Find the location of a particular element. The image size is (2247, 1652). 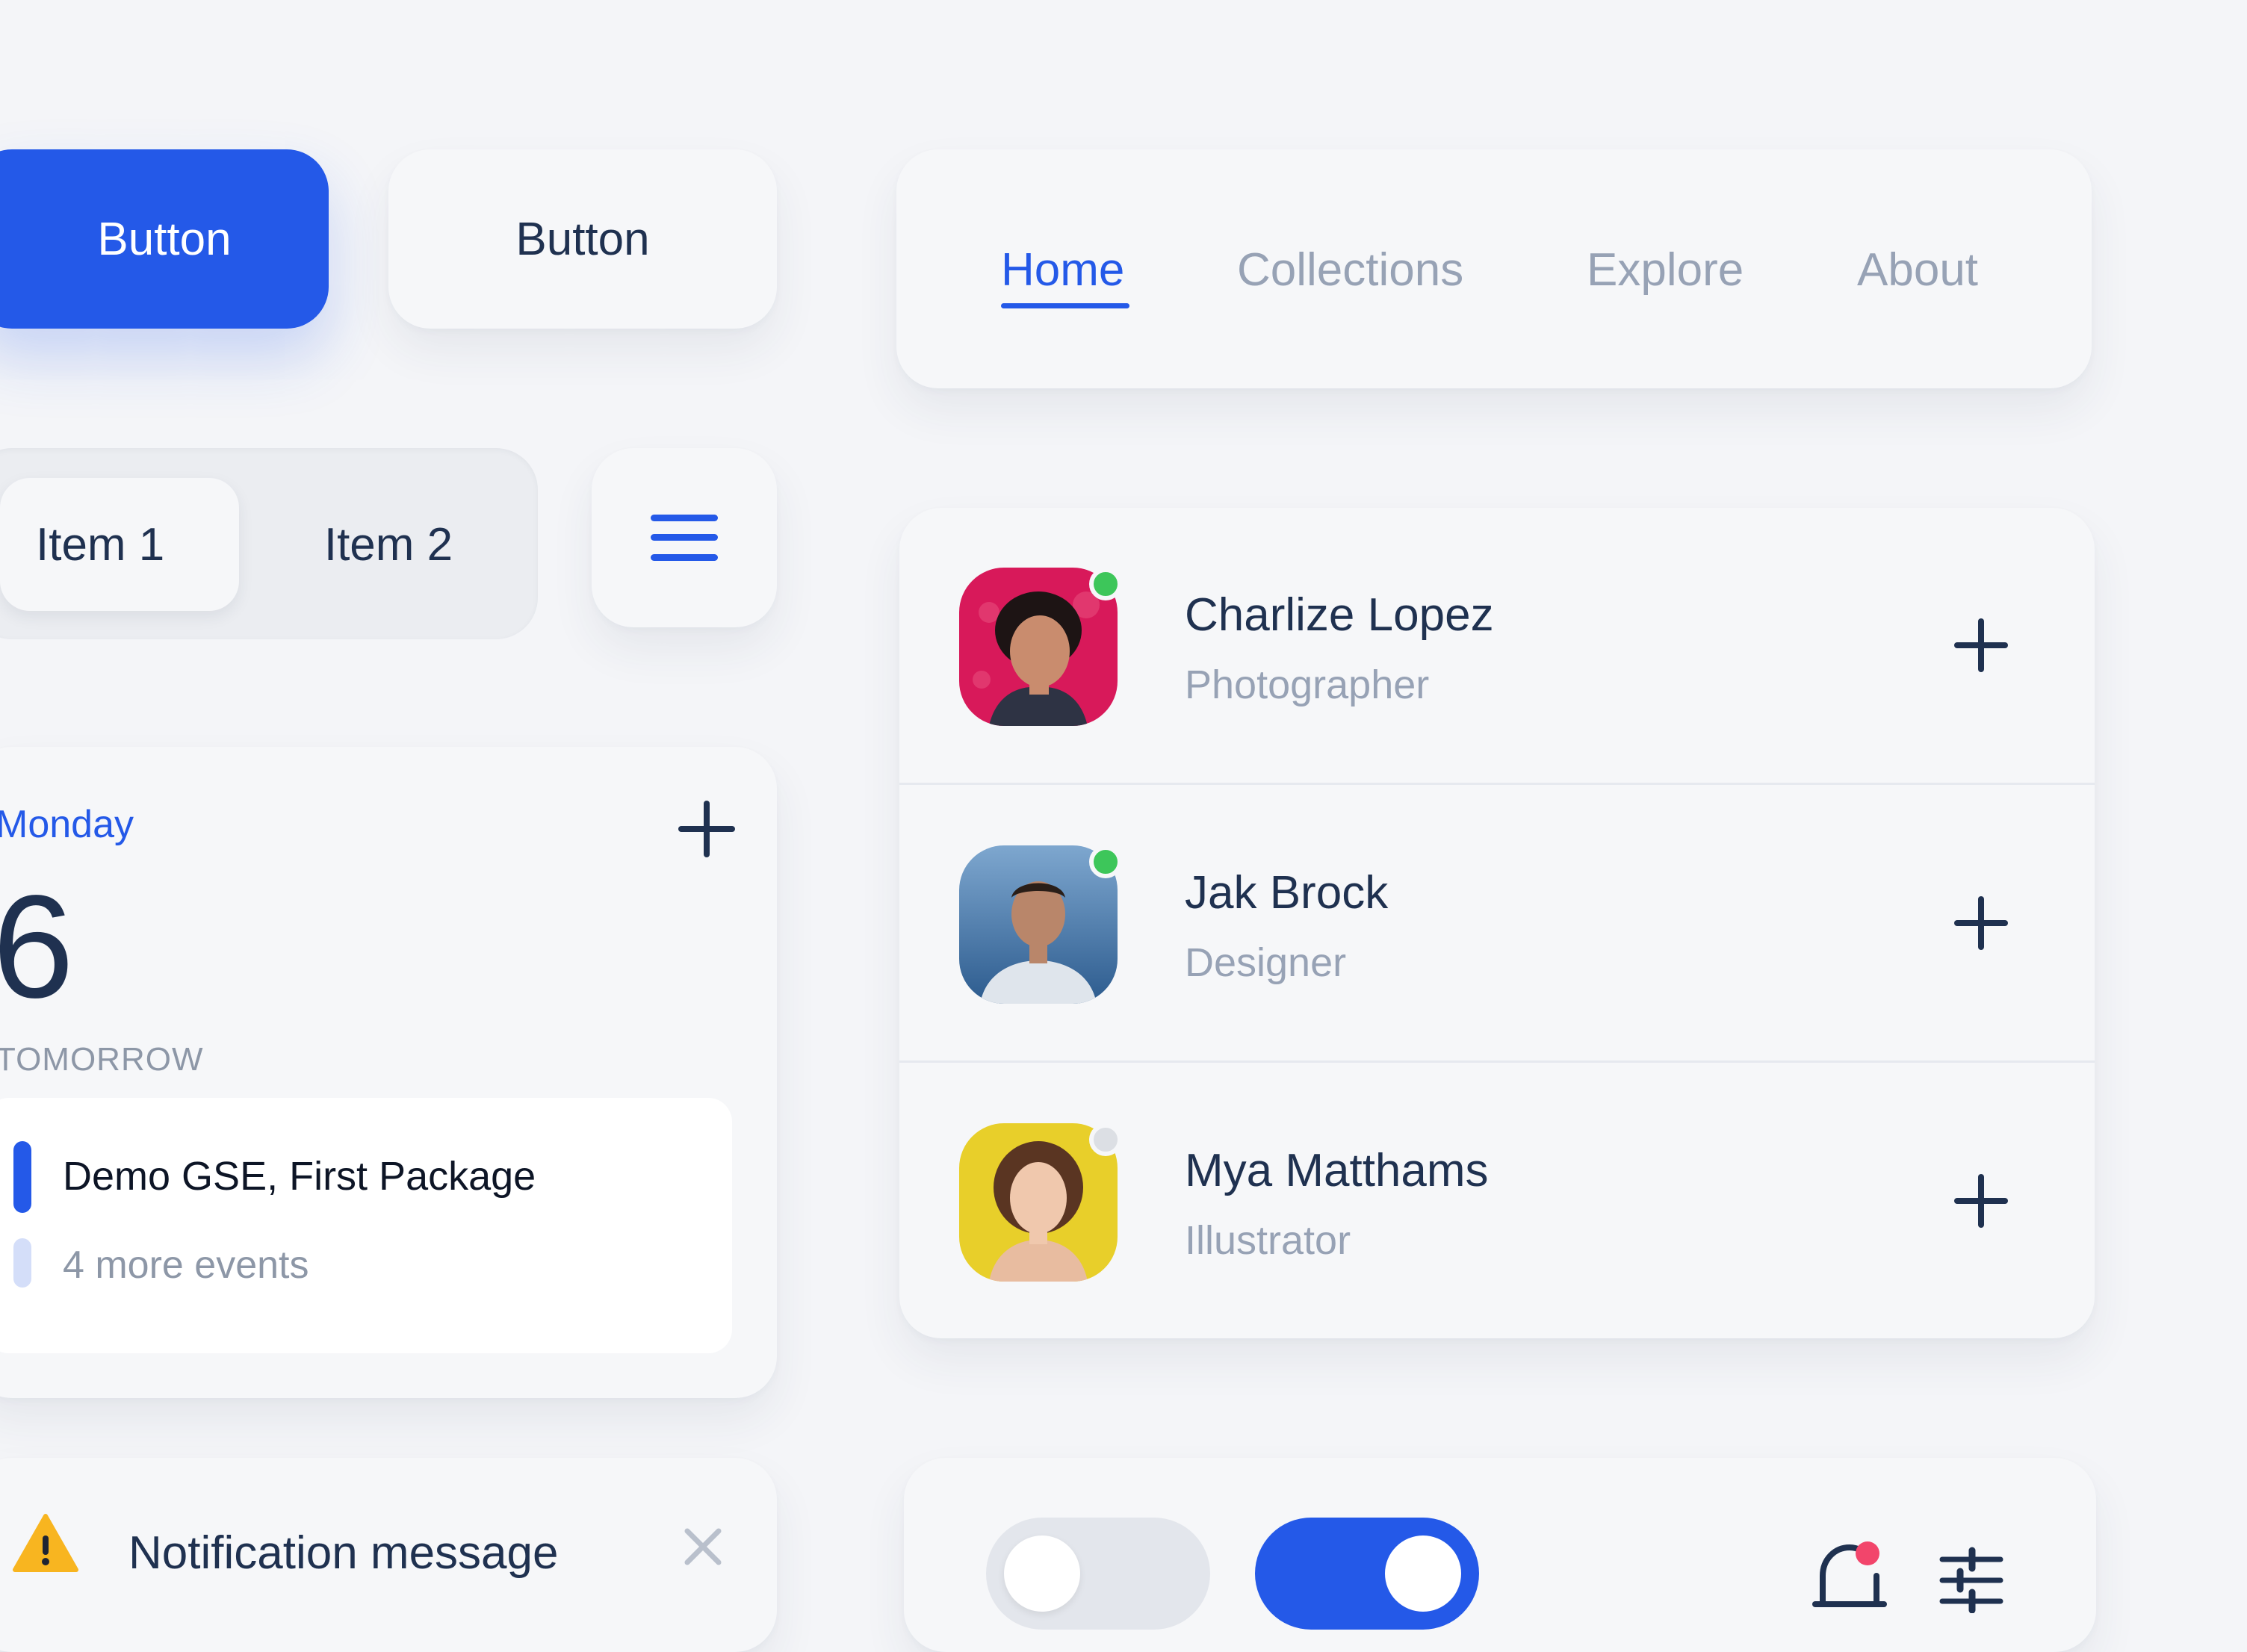

primary-button: Button is located at coordinates (164, 239).